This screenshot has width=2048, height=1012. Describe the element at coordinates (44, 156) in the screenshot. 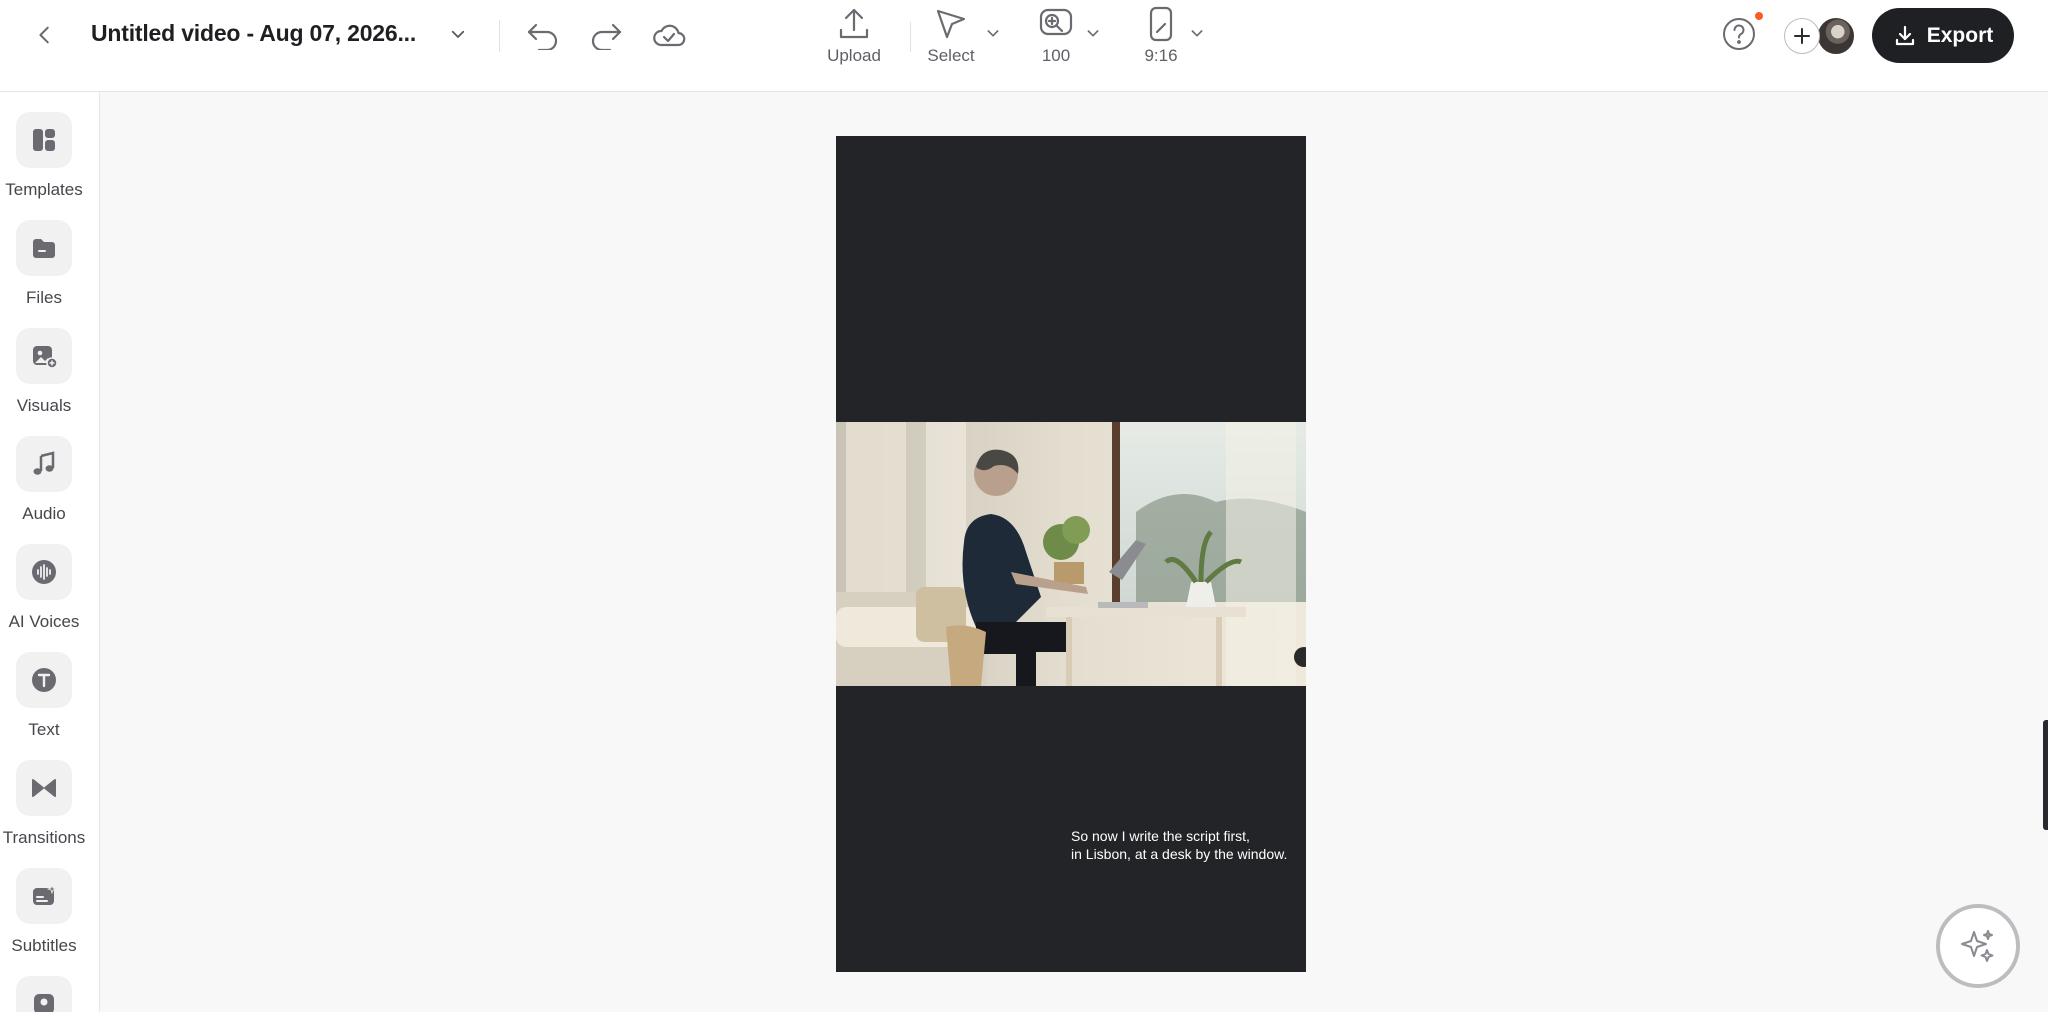

I see `sidebar-item-templates: Templates` at that location.